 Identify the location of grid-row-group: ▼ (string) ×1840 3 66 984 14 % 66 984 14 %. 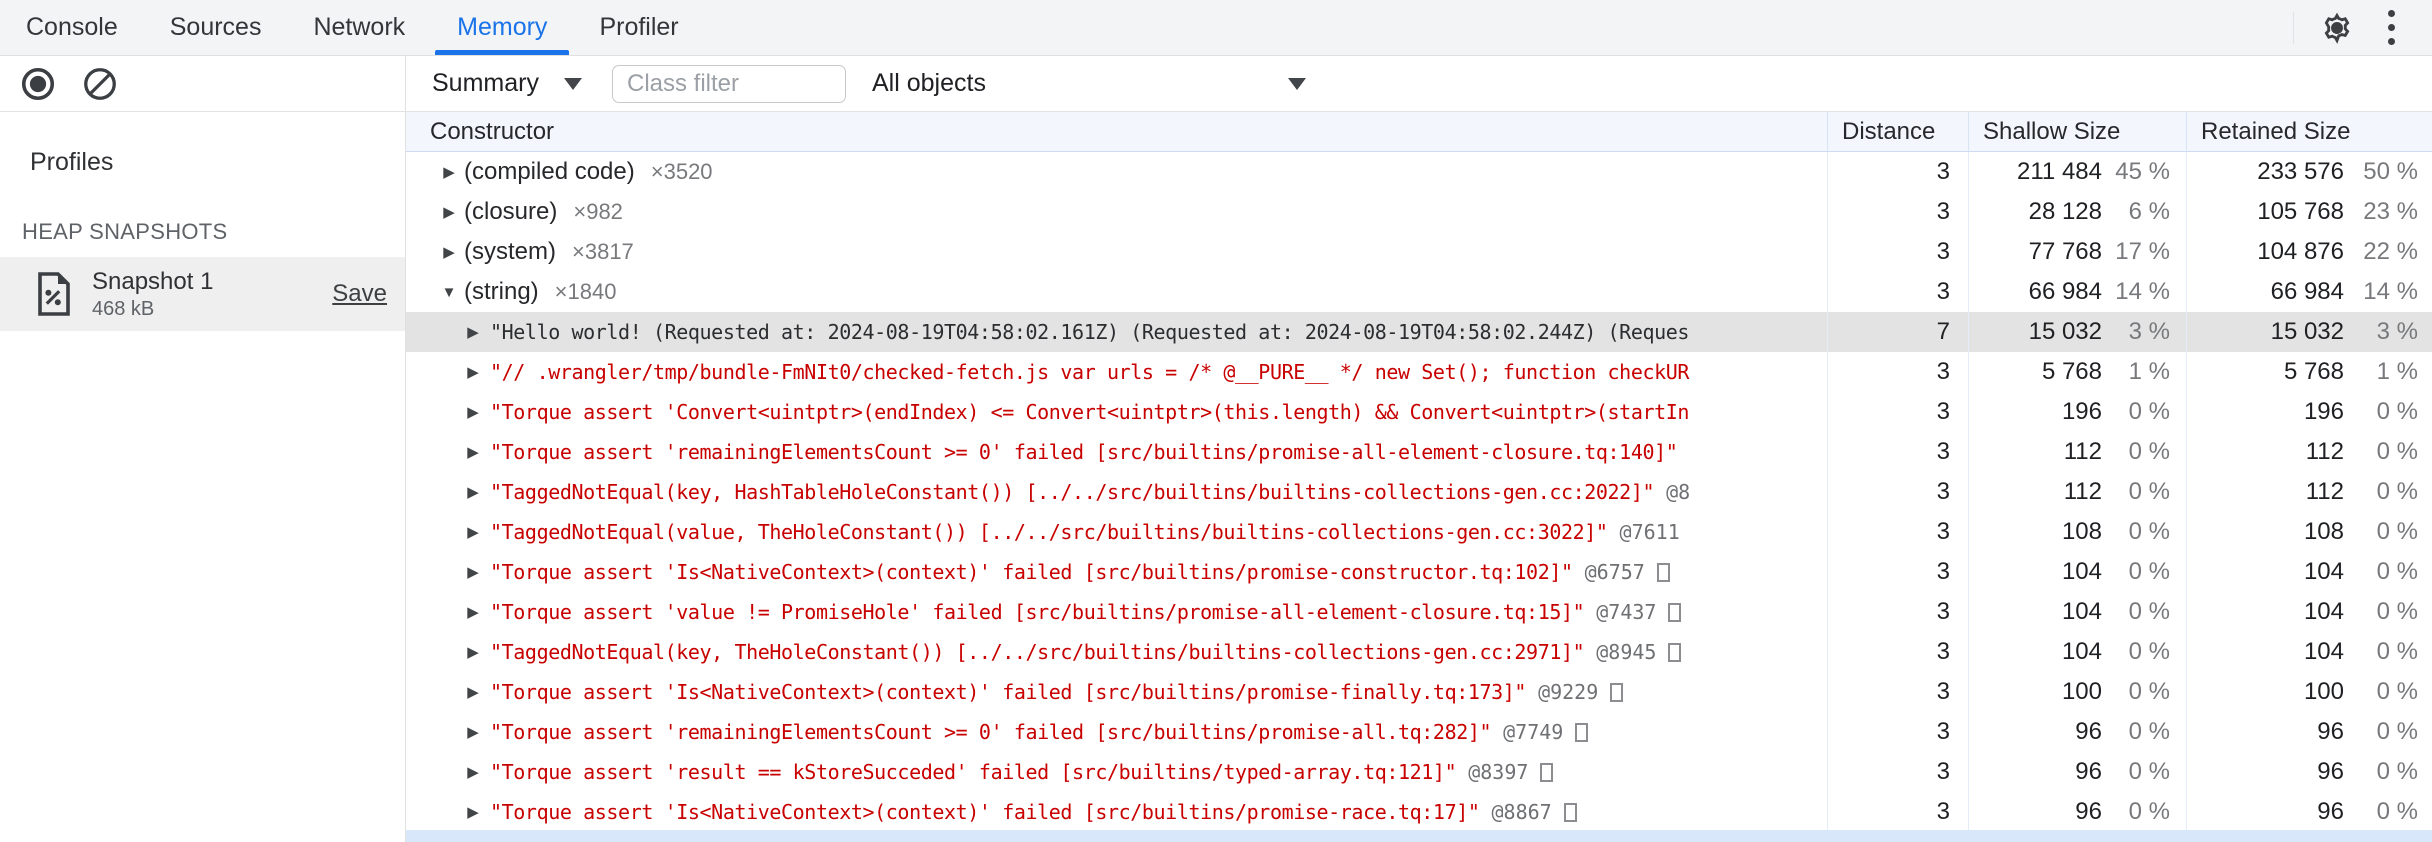
(1419, 292).